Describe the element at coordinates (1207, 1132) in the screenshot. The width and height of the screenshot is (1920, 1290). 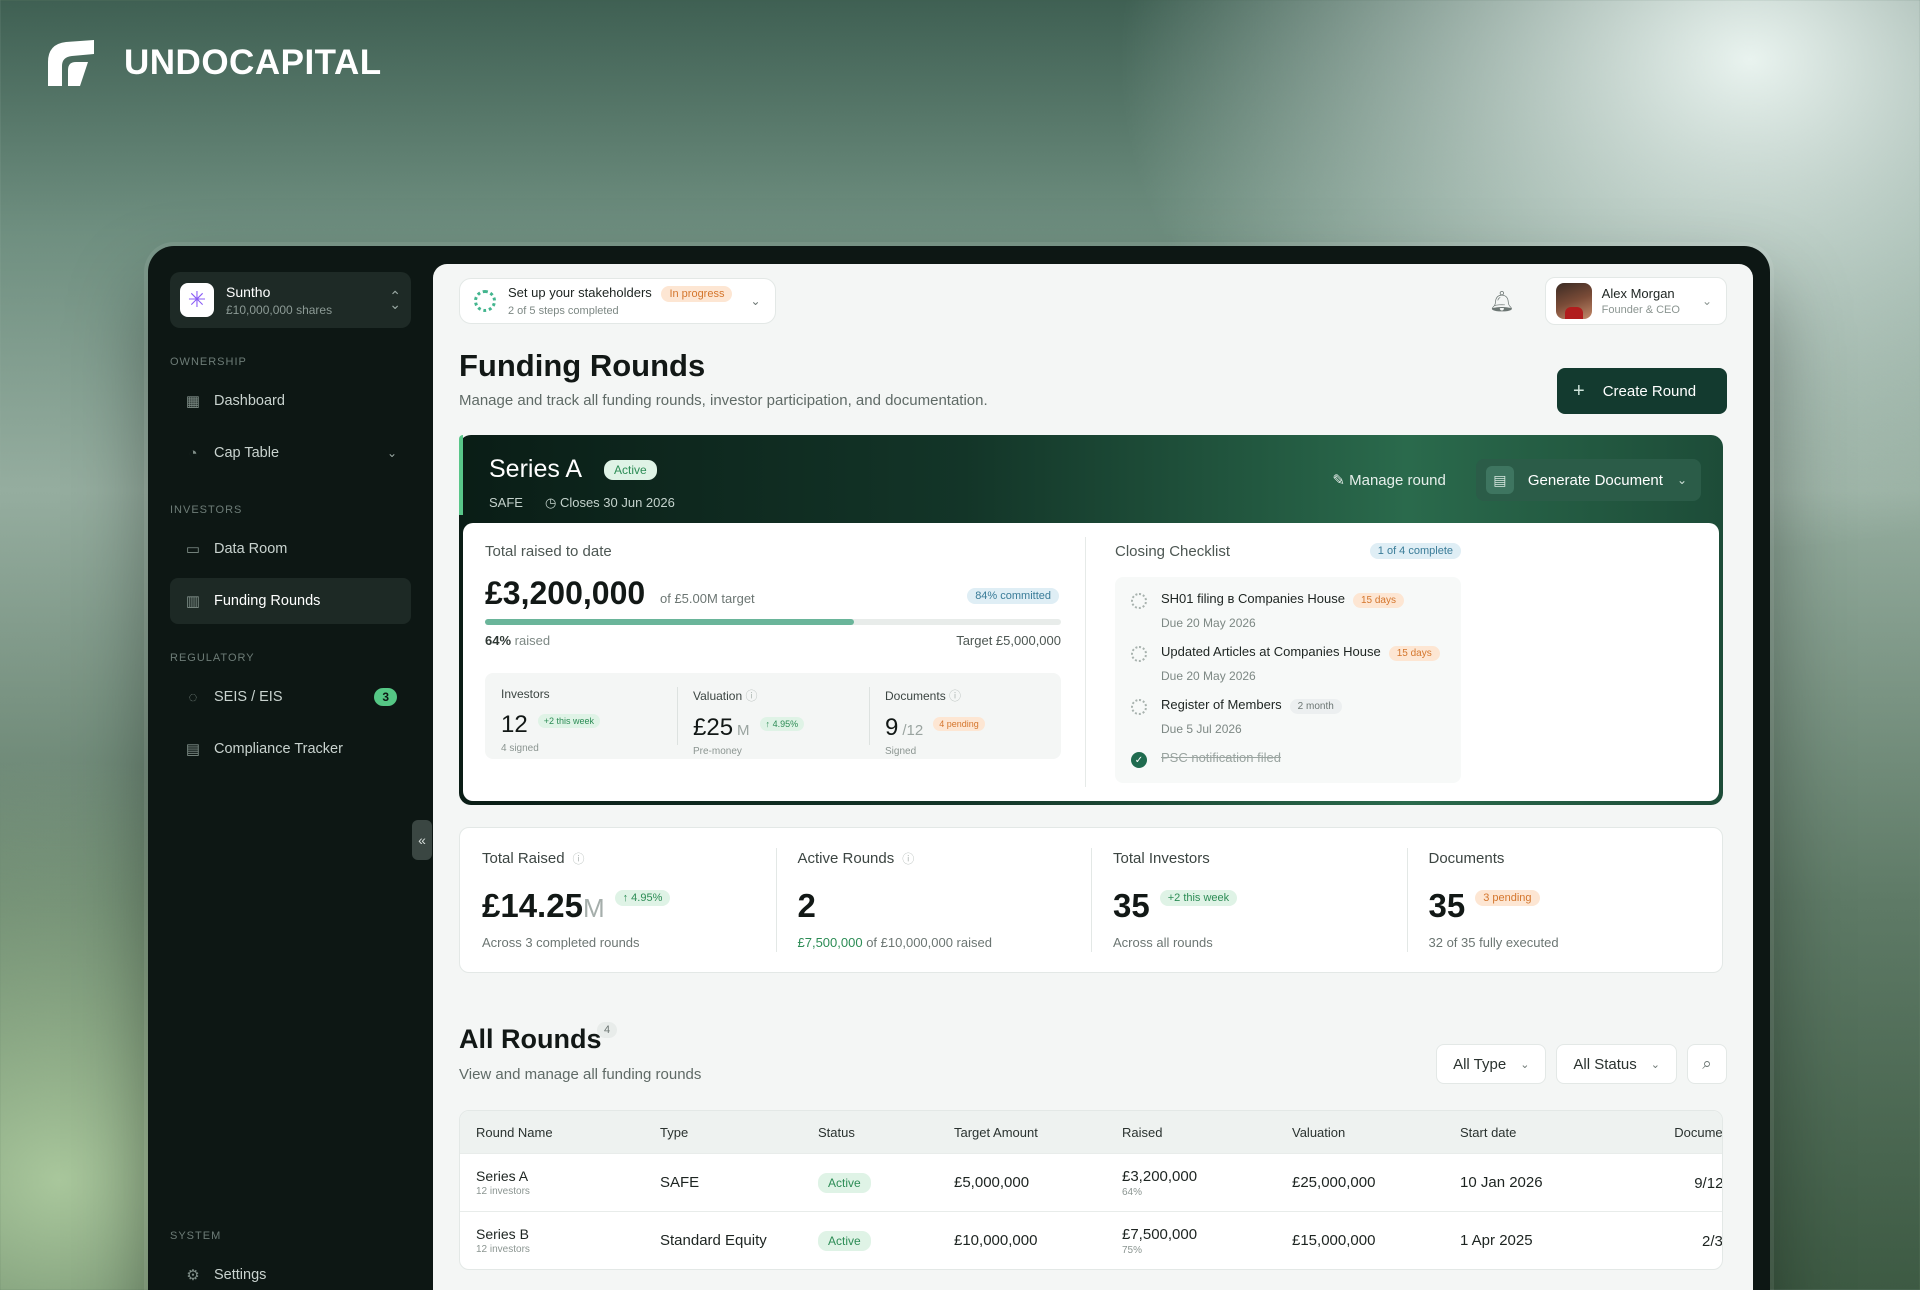
I see `column-header: Raised` at that location.